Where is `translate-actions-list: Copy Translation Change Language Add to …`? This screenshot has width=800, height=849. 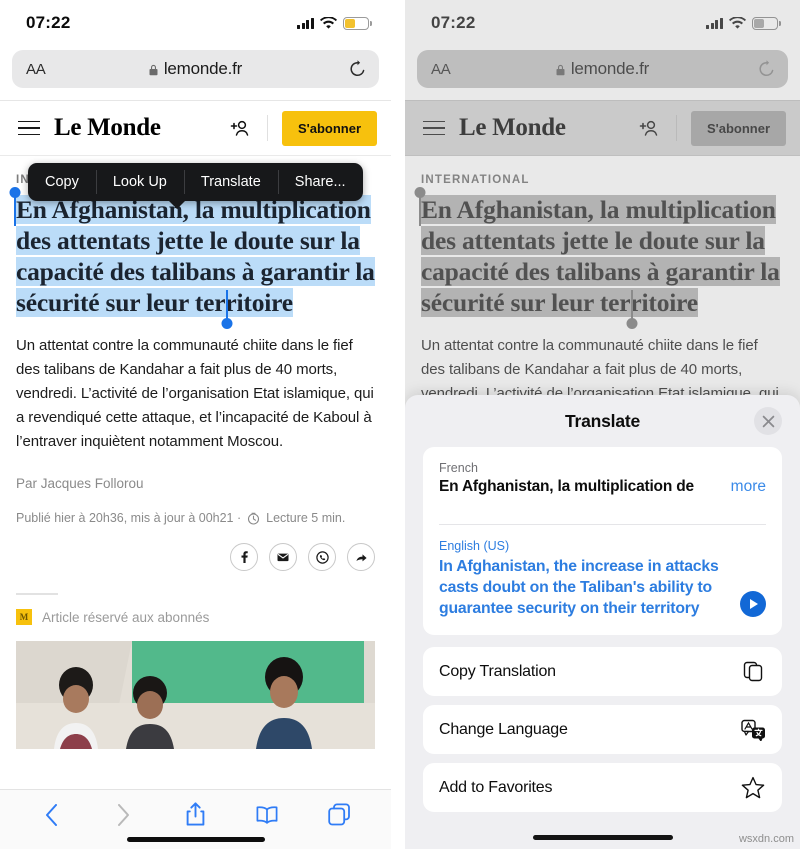
translate-actions-list: Copy Translation Change Language Add to … is located at coordinates (602, 729).